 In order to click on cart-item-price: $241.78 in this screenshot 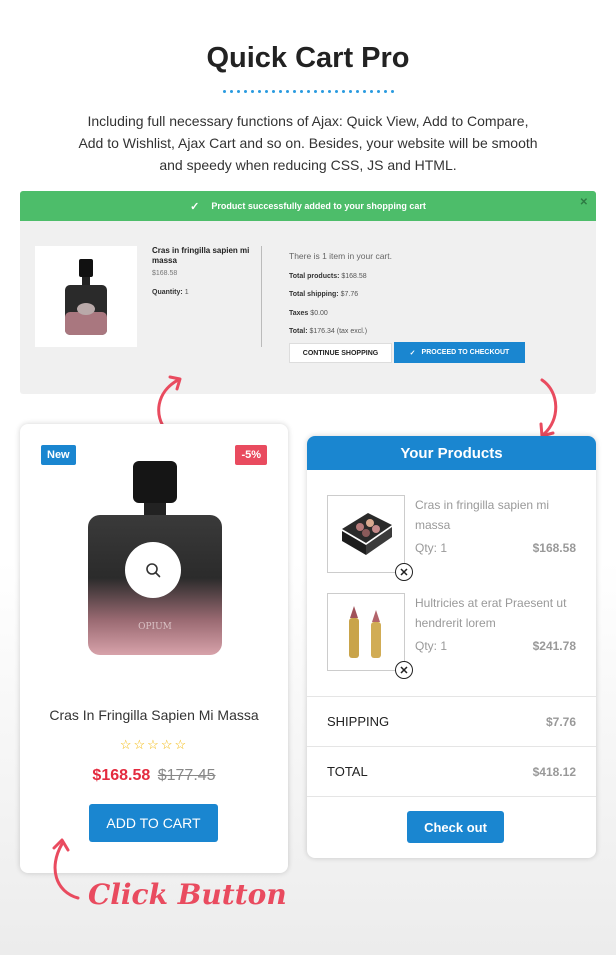, I will do `click(554, 646)`.